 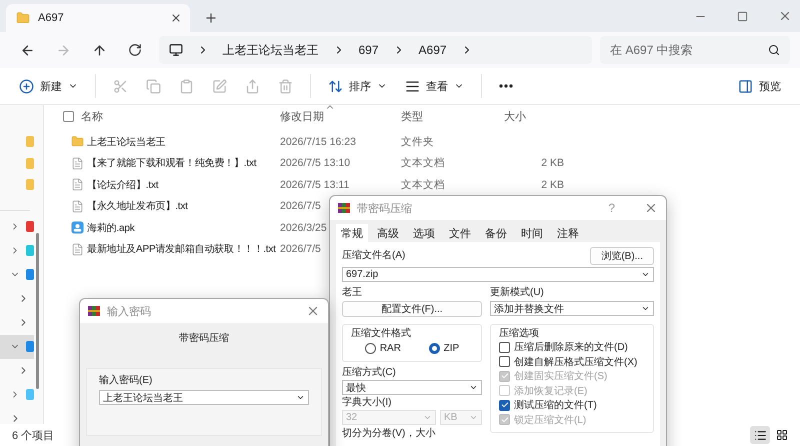 What do you see at coordinates (388, 233) in the screenshot?
I see `dialog-tab: 高级` at bounding box center [388, 233].